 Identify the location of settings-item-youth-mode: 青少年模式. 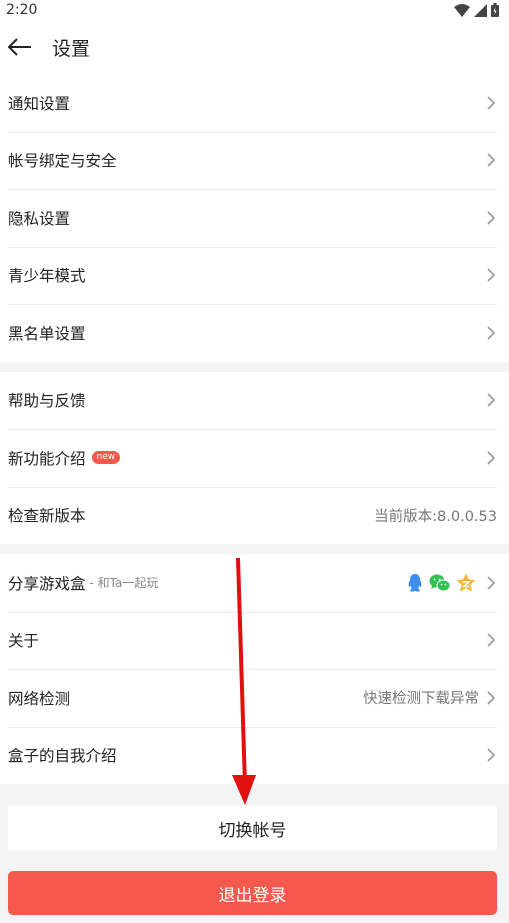
(254, 275).